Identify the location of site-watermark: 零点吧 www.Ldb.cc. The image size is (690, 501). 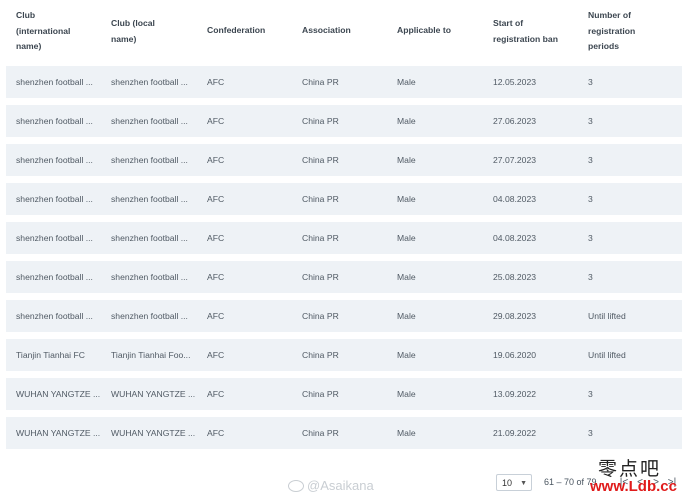
(636, 477).